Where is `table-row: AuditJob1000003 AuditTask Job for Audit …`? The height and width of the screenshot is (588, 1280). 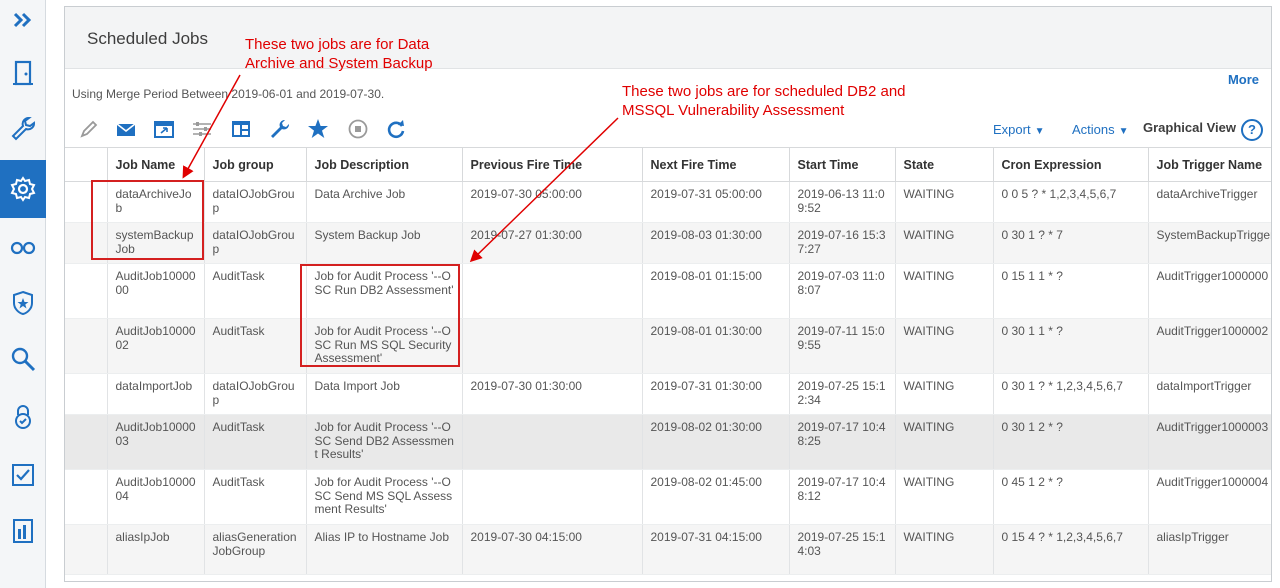 table-row: AuditJob1000003 AuditTask Job for Audit … is located at coordinates (668, 442).